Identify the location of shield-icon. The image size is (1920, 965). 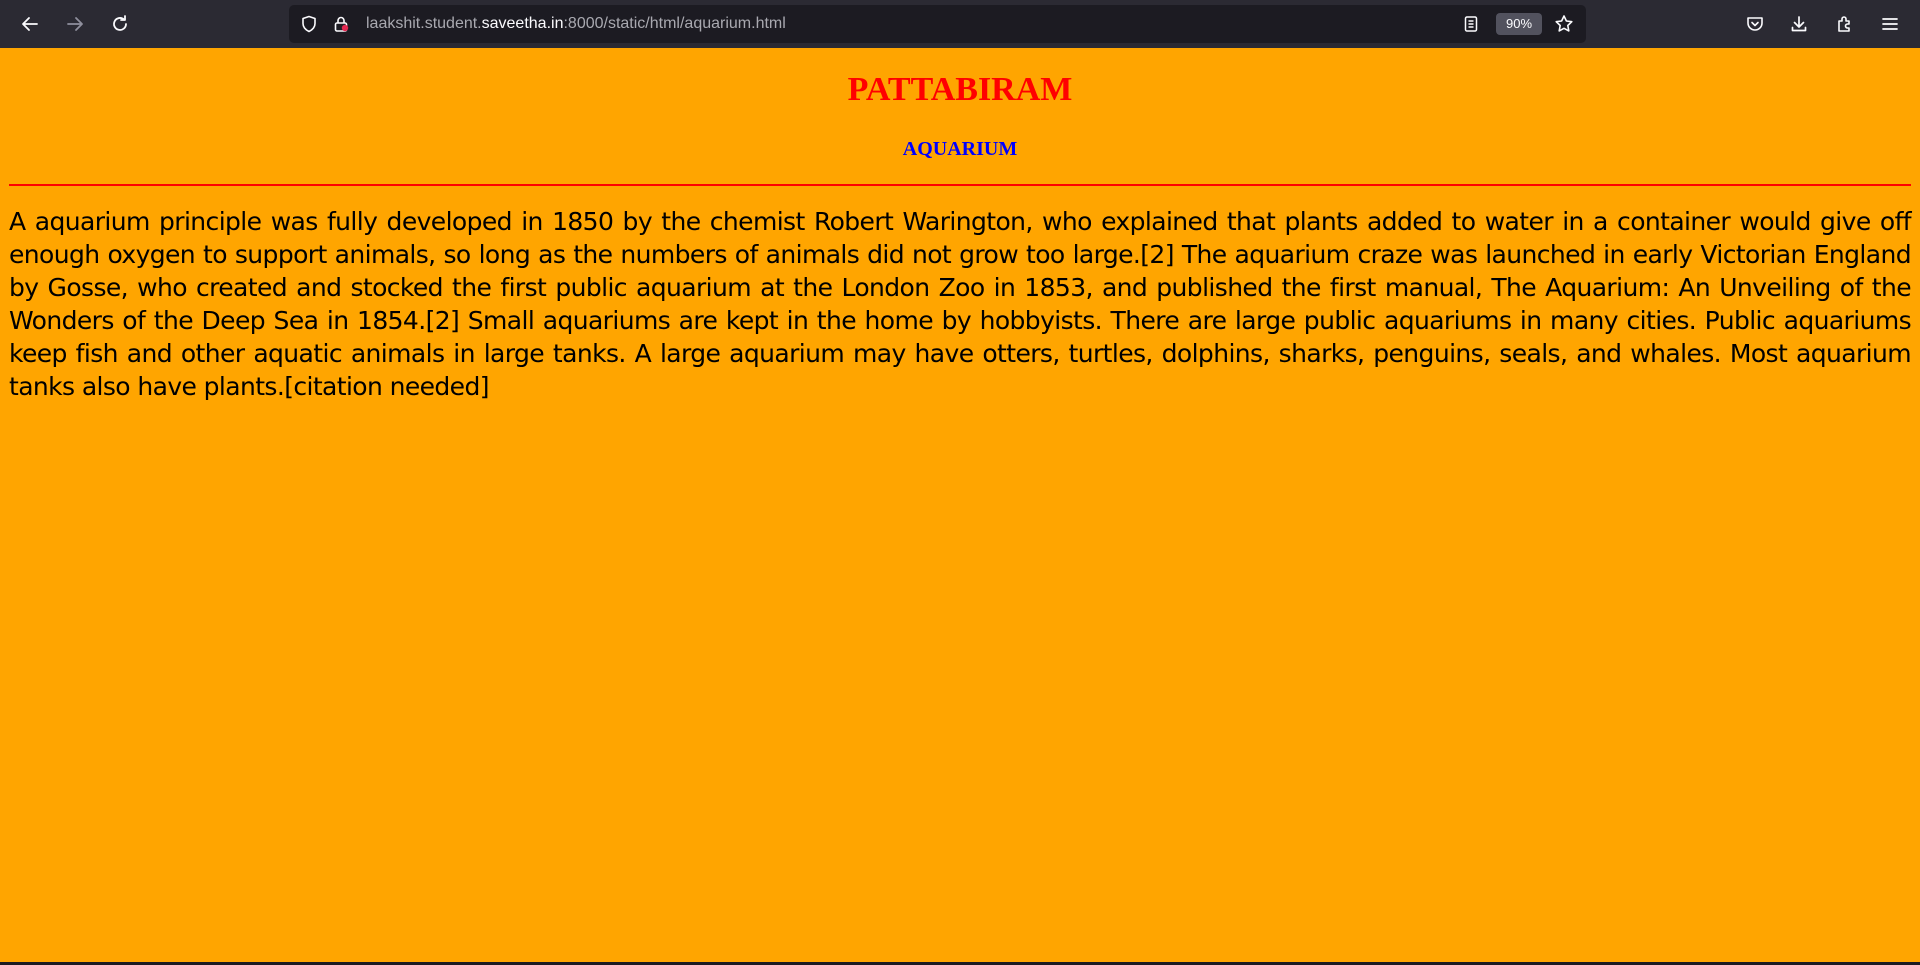
(309, 24).